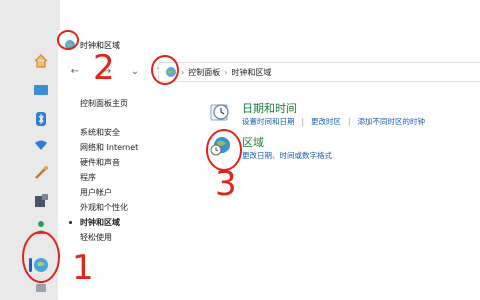 The width and height of the screenshot is (480, 300). I want to click on category-region: 区域 更改日期、时间或数字格式, so click(343, 149).